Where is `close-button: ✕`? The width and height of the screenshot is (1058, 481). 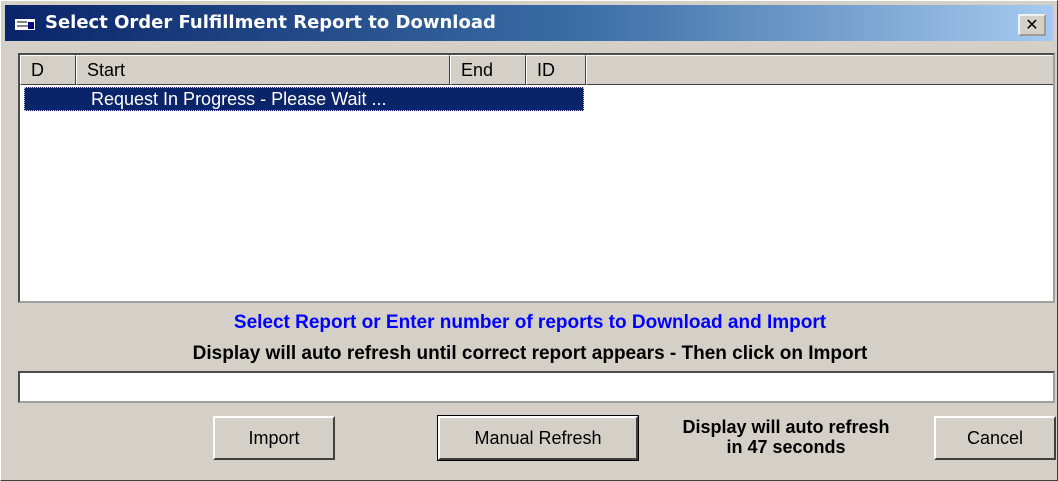 close-button: ✕ is located at coordinates (1032, 25).